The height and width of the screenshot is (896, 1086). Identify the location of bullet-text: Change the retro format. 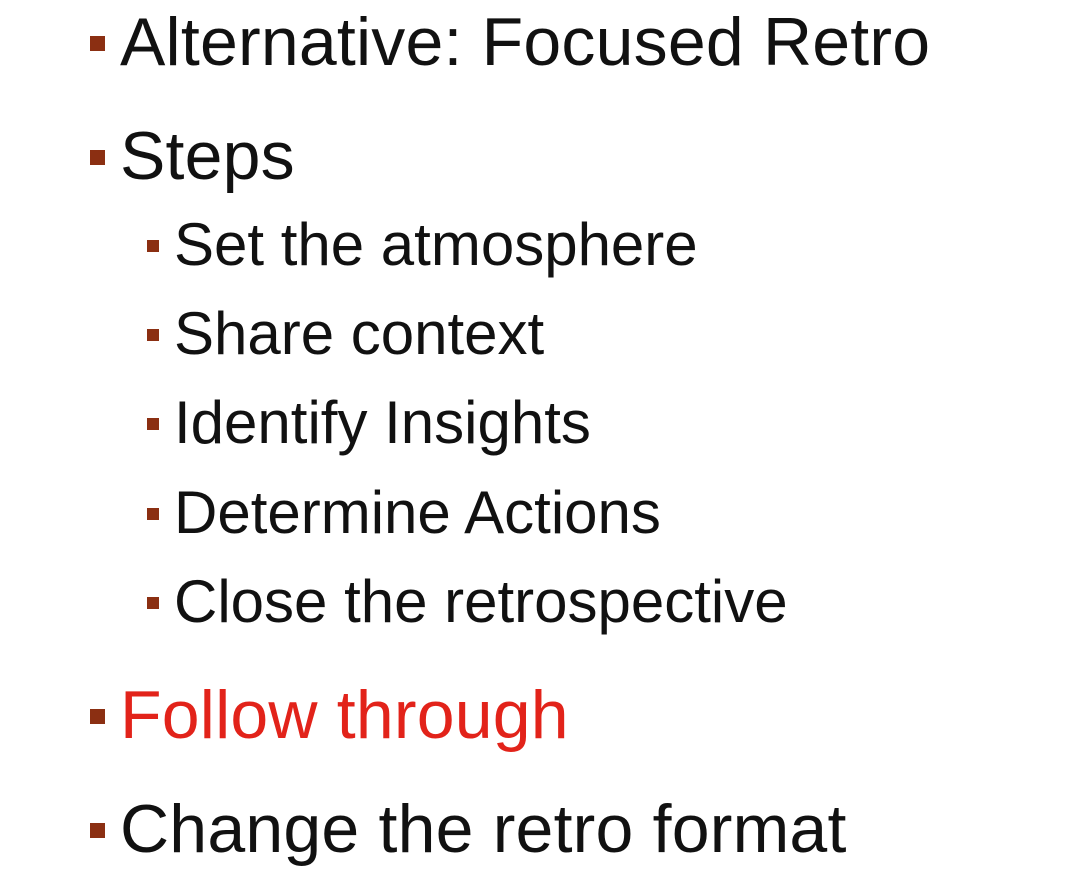
(483, 829).